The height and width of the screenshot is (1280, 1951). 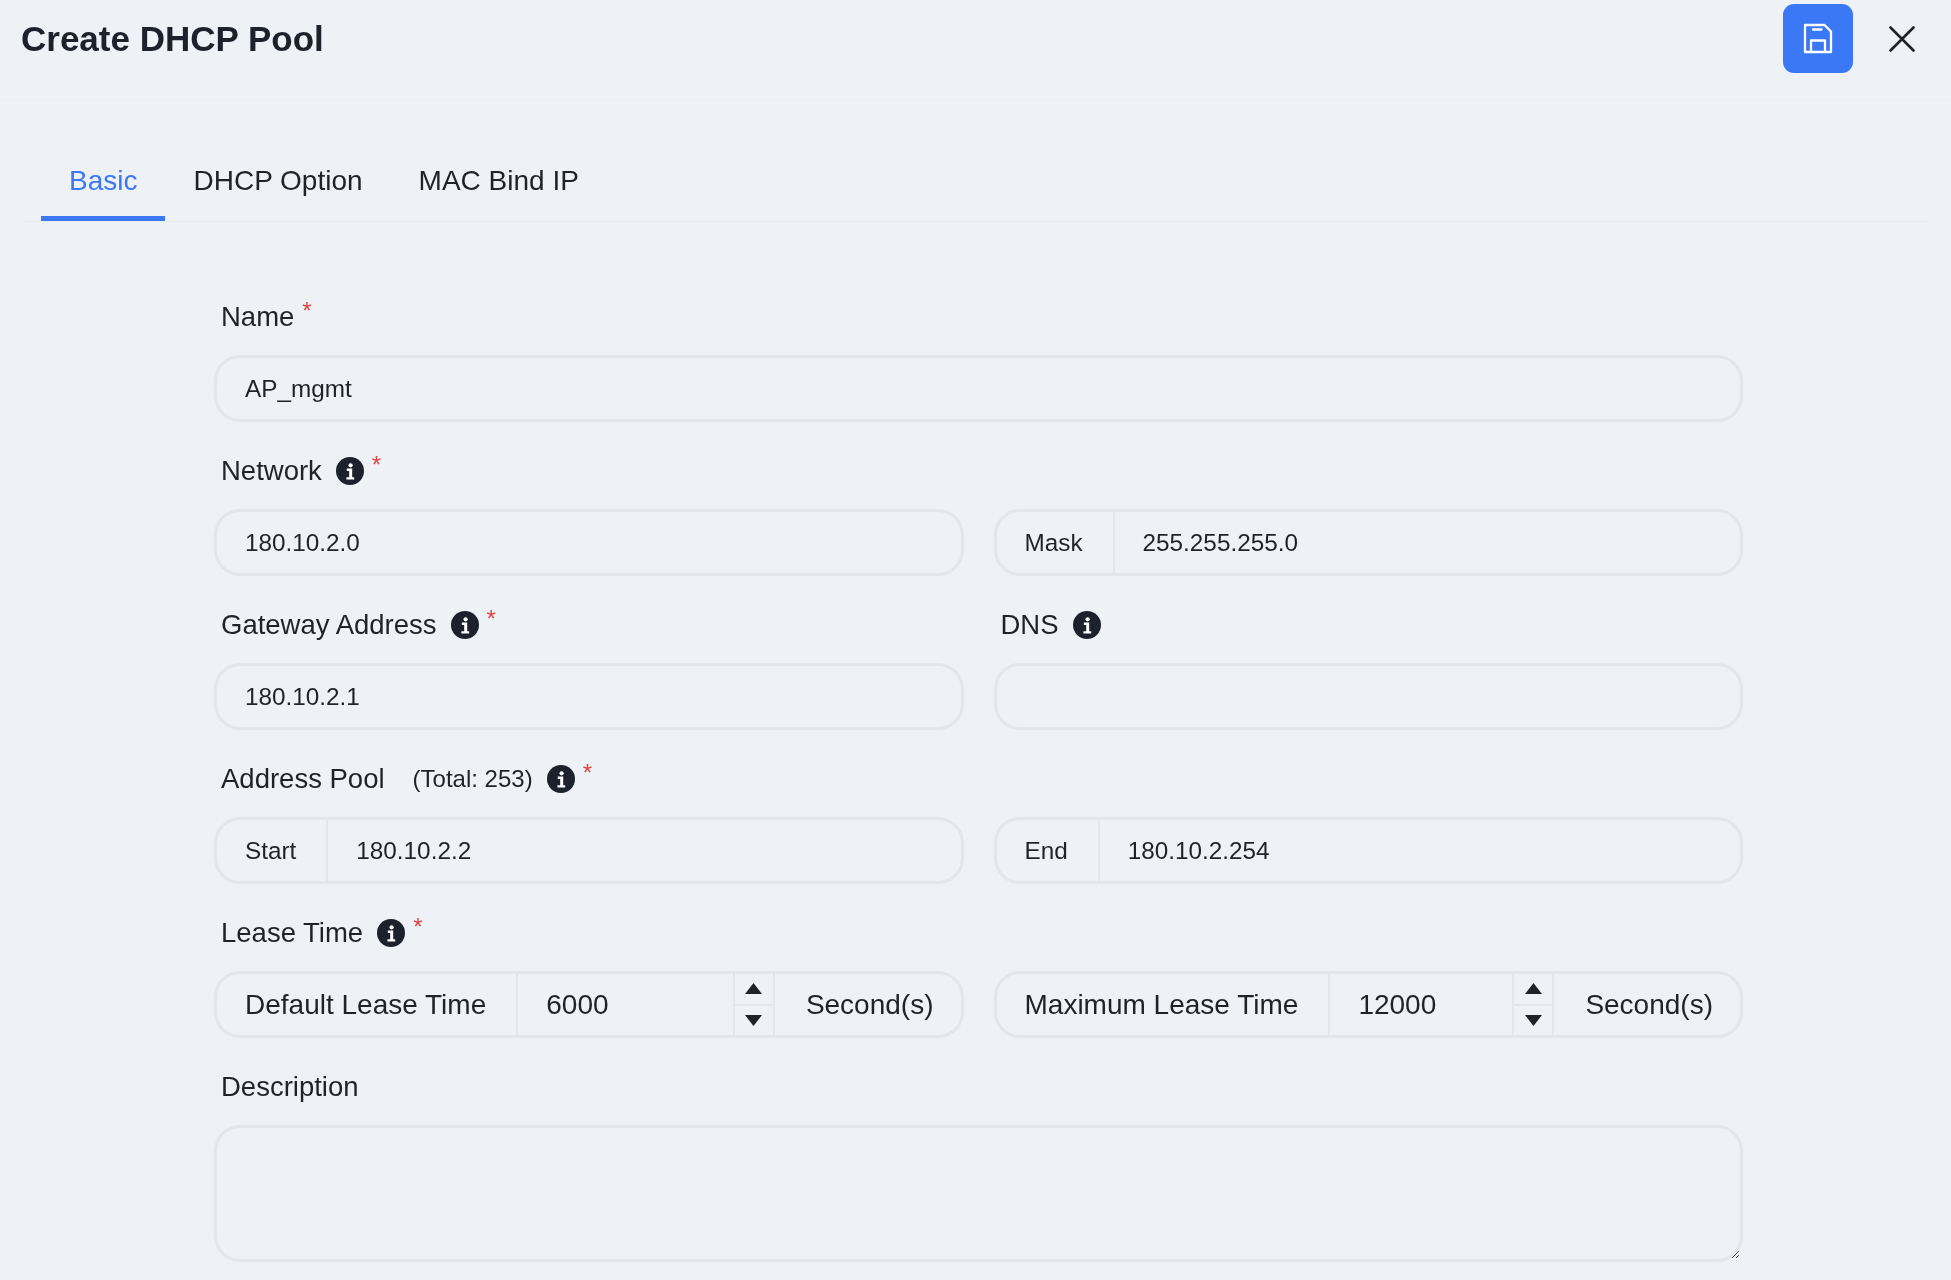 I want to click on number-input-group: Maximum Lease Time 12000 Second(s), so click(x=1368, y=1004).